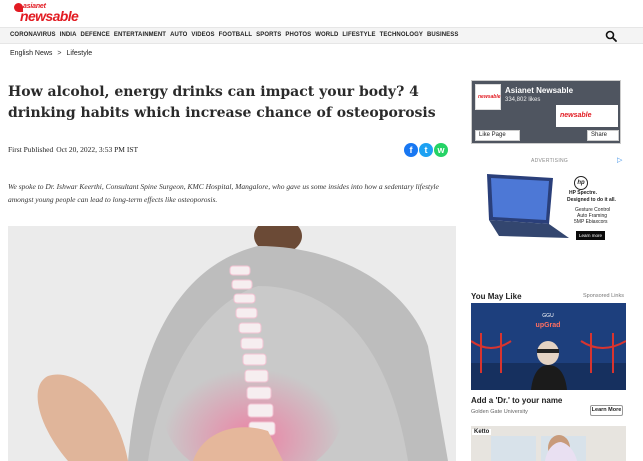 The width and height of the screenshot is (643, 461). Describe the element at coordinates (321, 14) in the screenshot. I see `top-header: asianet newsable` at that location.